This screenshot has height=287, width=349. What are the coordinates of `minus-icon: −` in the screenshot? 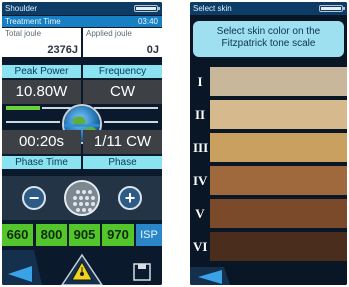 It's located at (34, 198).